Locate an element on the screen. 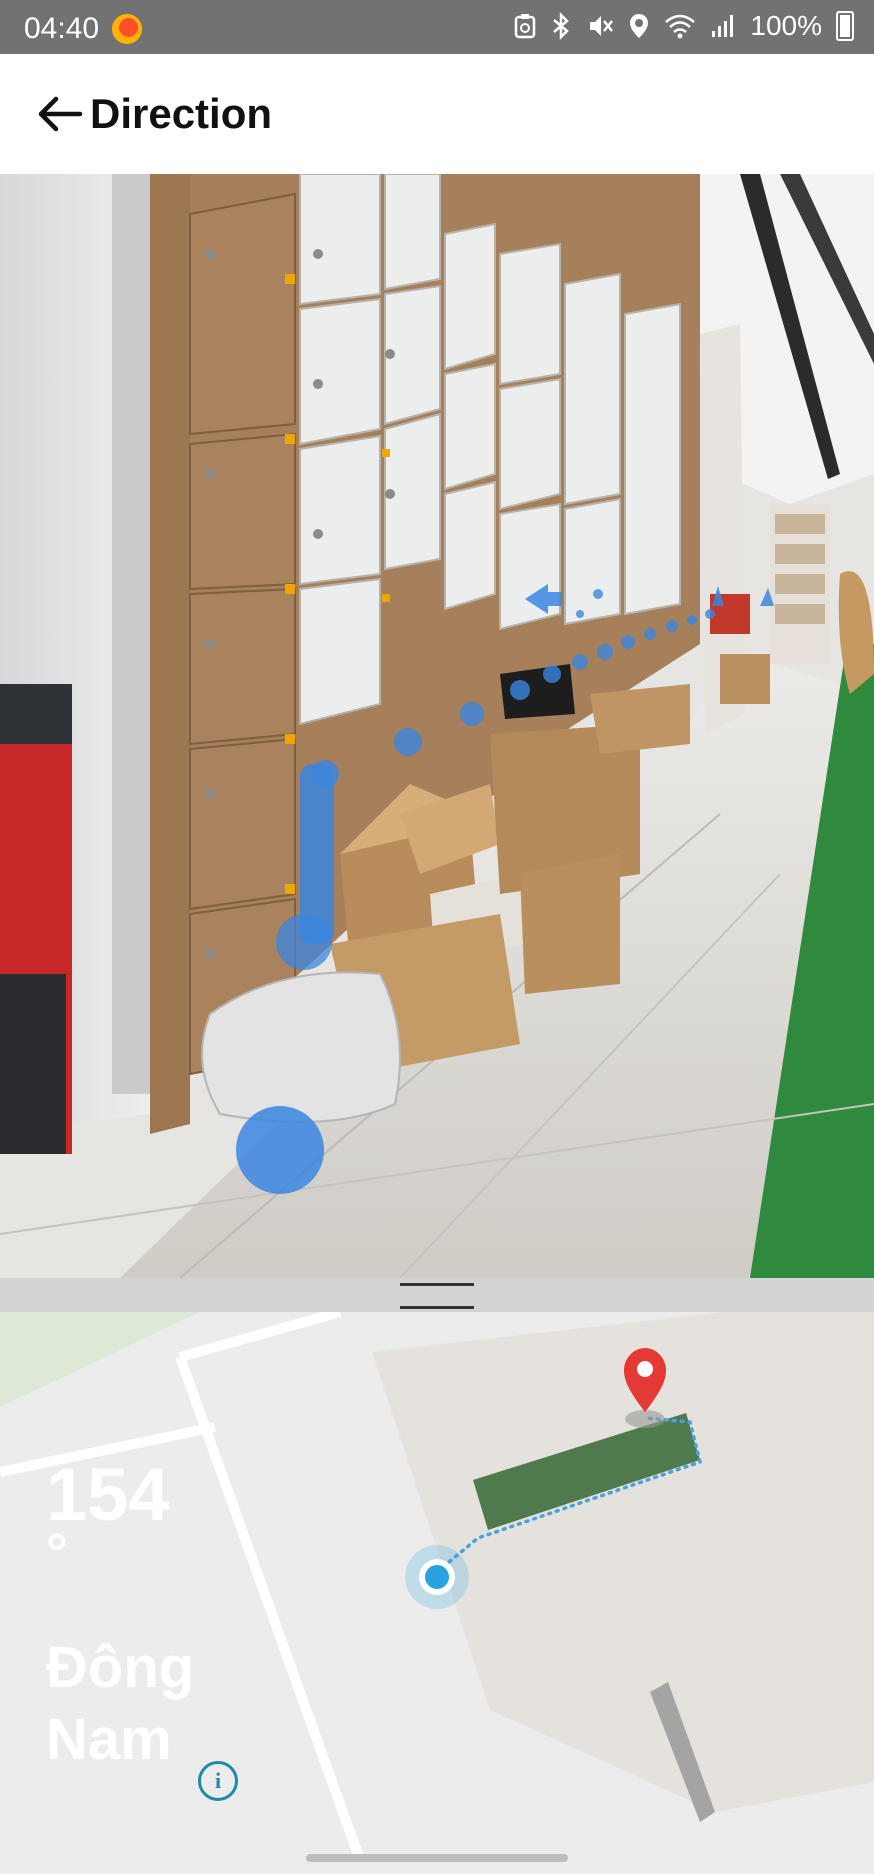 The image size is (874, 1874). wifi-icon is located at coordinates (680, 26).